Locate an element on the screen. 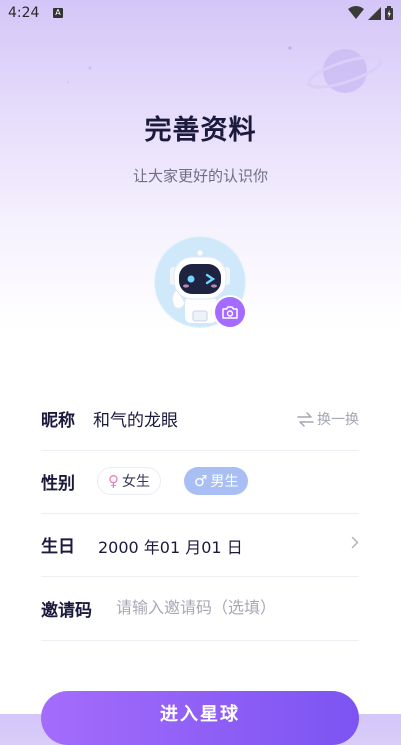 The height and width of the screenshot is (745, 401). status-time: 4:24 is located at coordinates (24, 13).